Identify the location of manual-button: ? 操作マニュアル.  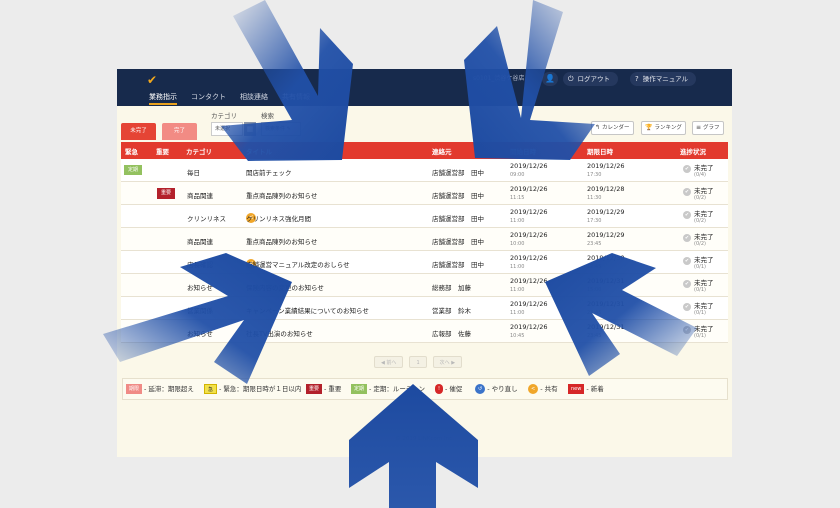
(663, 79).